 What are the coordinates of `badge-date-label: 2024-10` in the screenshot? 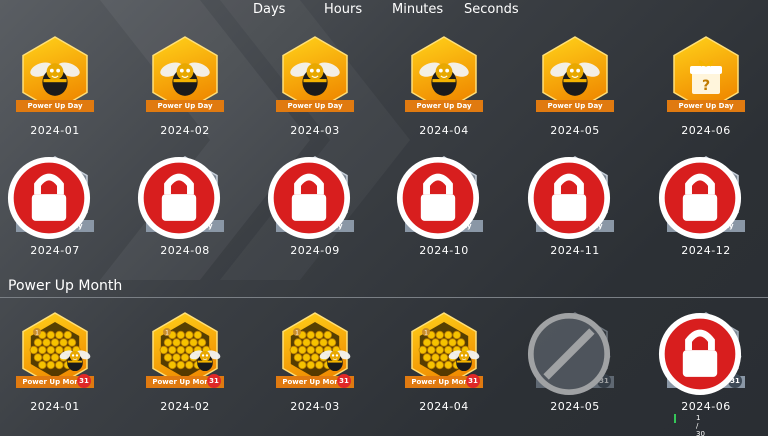 It's located at (444, 250).